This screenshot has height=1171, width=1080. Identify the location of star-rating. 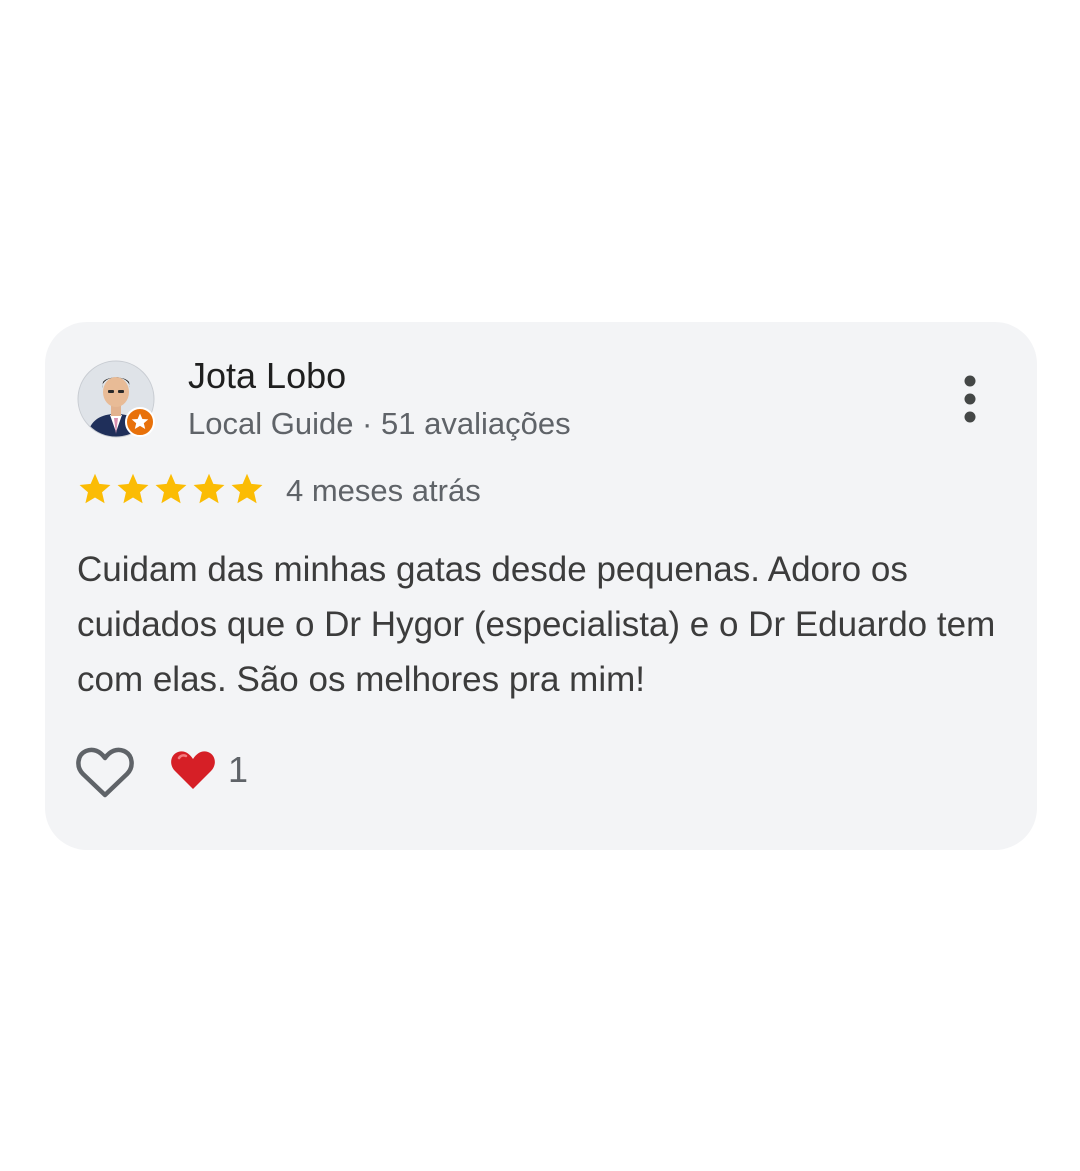
(171, 489).